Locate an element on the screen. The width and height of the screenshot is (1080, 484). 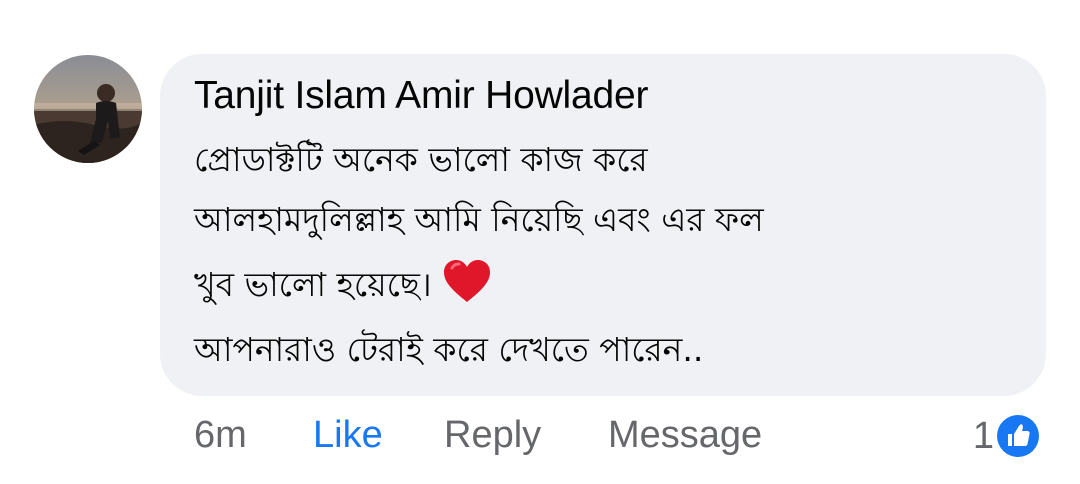
comment-text-line-3-text: খুব ভালো হয়েছে। is located at coordinates (313, 284).